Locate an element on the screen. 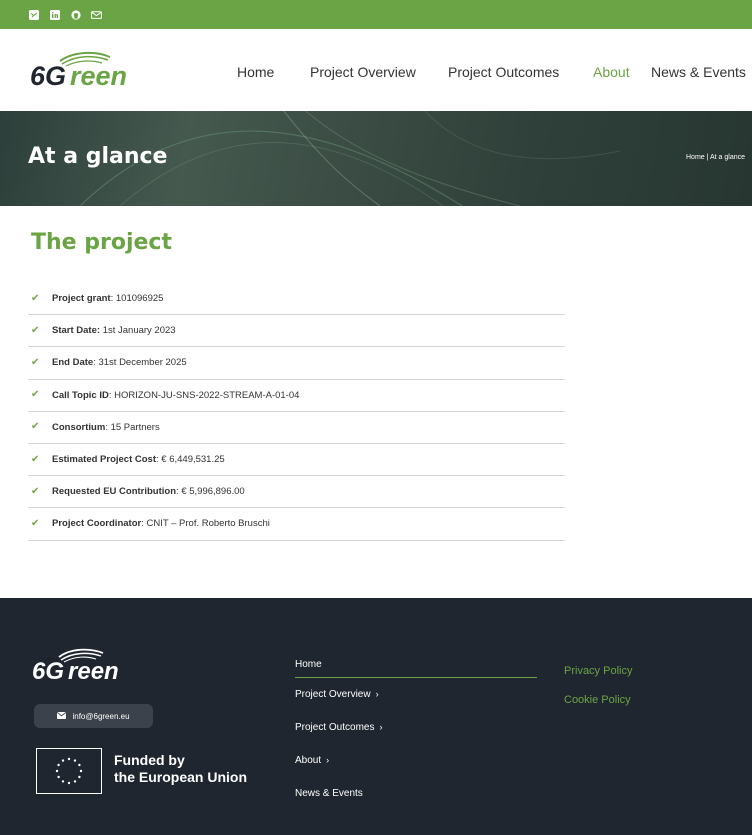 The height and width of the screenshot is (835, 752). svg-text: reen is located at coordinates (93, 671).